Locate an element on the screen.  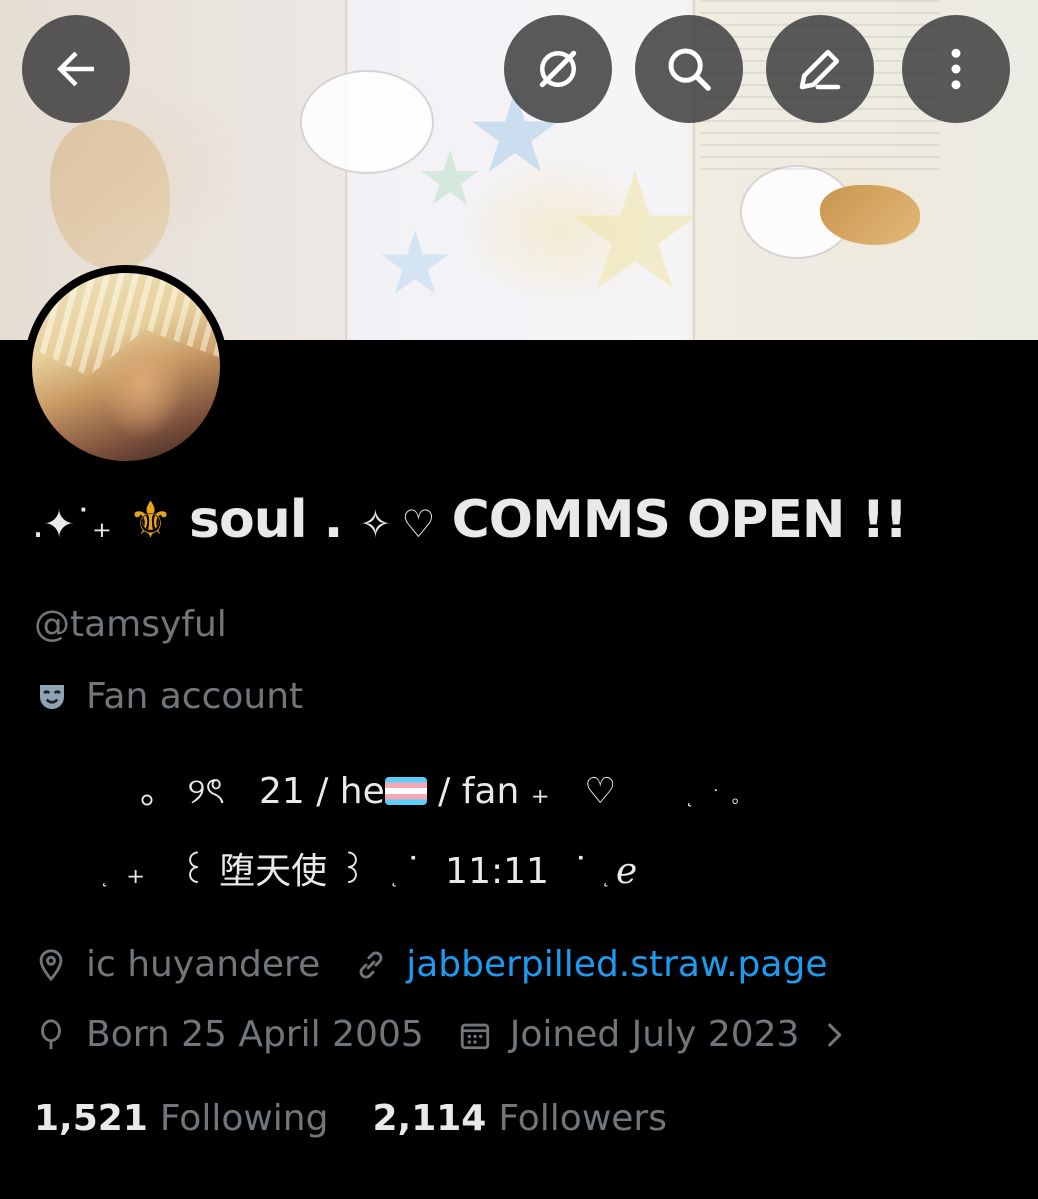
bio-line-2-end: ℯ is located at coordinates (627, 871).